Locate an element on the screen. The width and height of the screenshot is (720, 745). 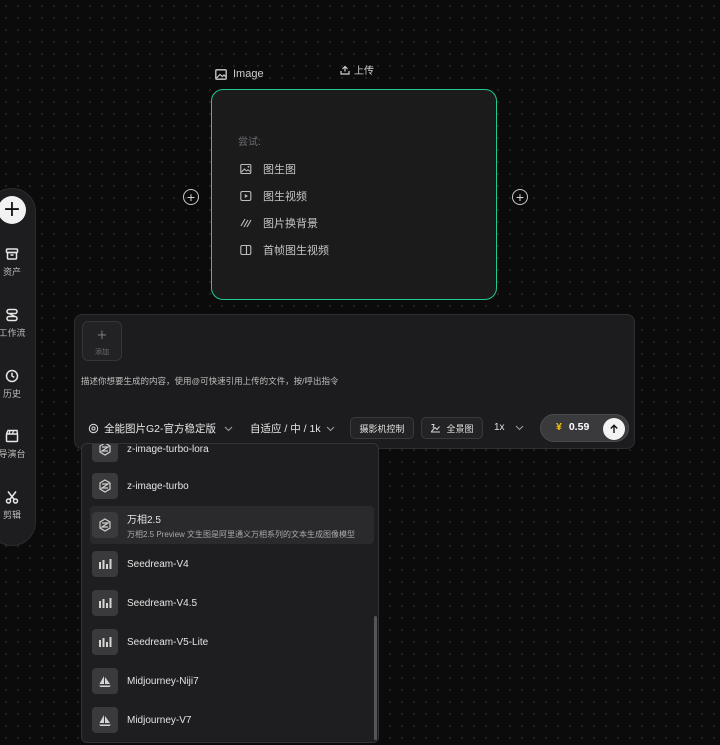
sidebar-item-label: 工作流 is located at coordinates (13, 333).